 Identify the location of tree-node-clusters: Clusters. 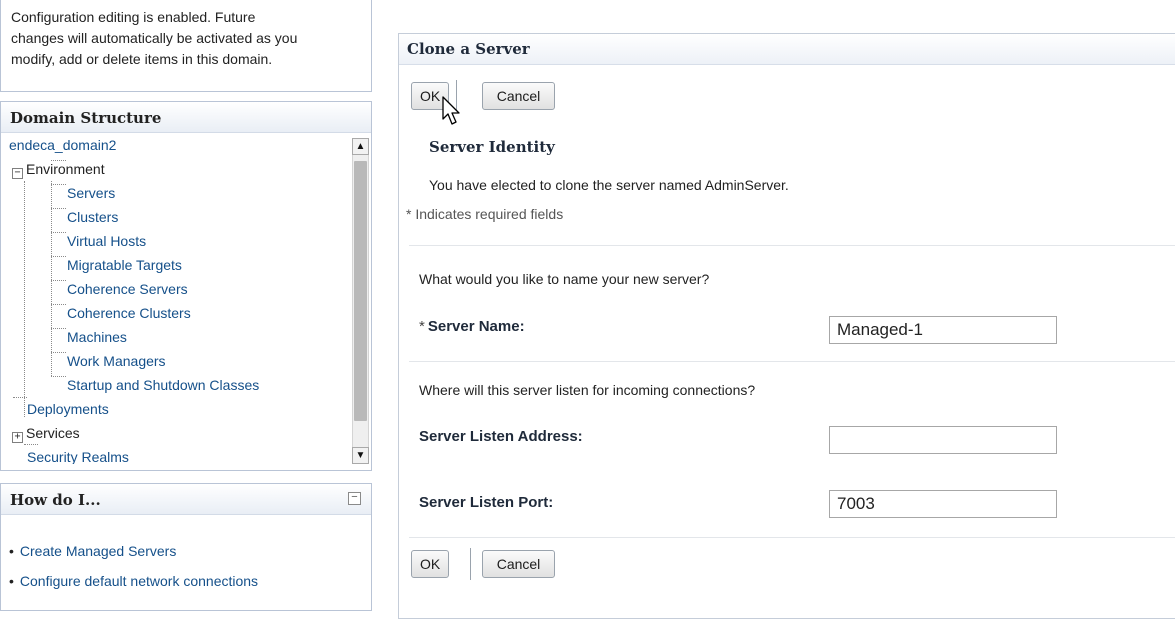
(92, 217).